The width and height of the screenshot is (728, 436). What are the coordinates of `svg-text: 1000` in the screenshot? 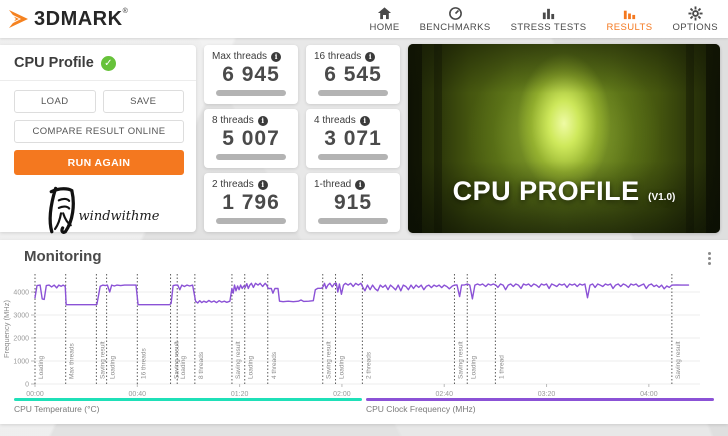 It's located at (21, 362).